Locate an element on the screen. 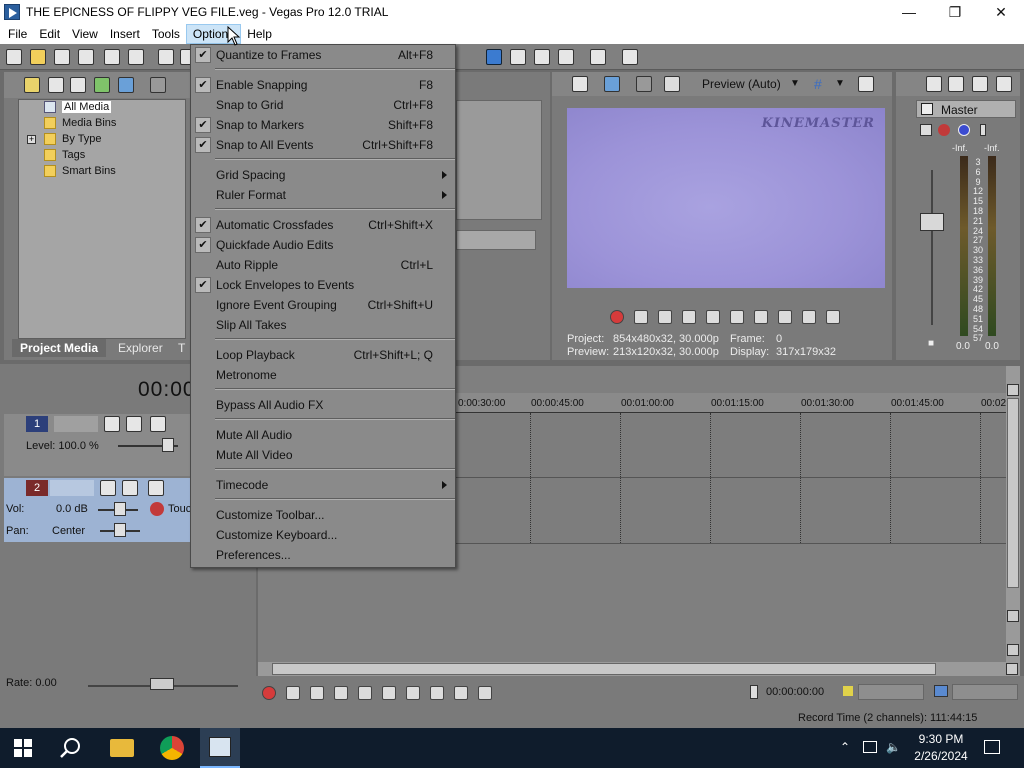 This screenshot has height=768, width=1024. menu-item-slip-takes: Slip All Takes is located at coordinates (323, 325).